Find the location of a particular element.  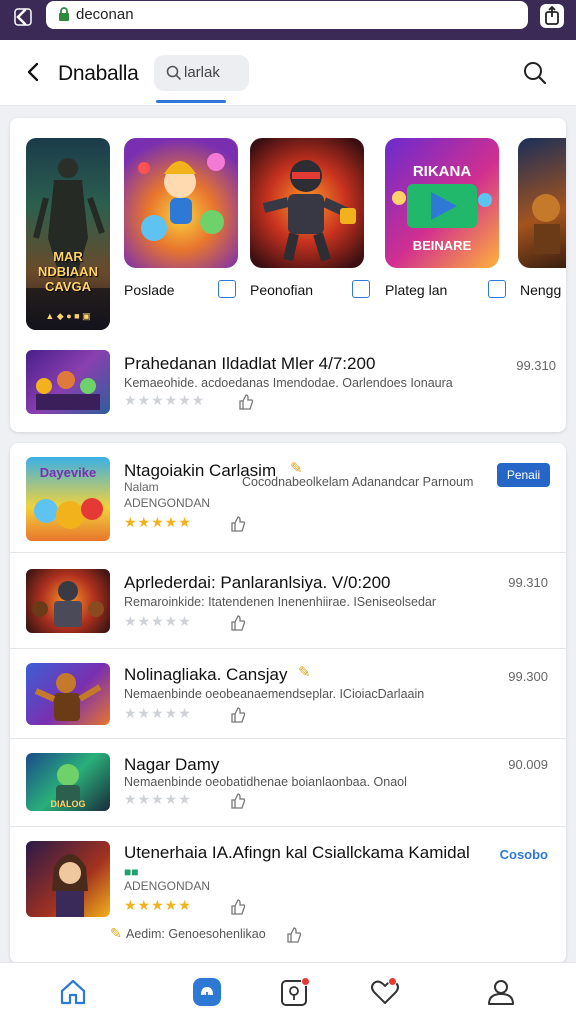

app-thumbnail: Dayevike is located at coordinates (68, 499).